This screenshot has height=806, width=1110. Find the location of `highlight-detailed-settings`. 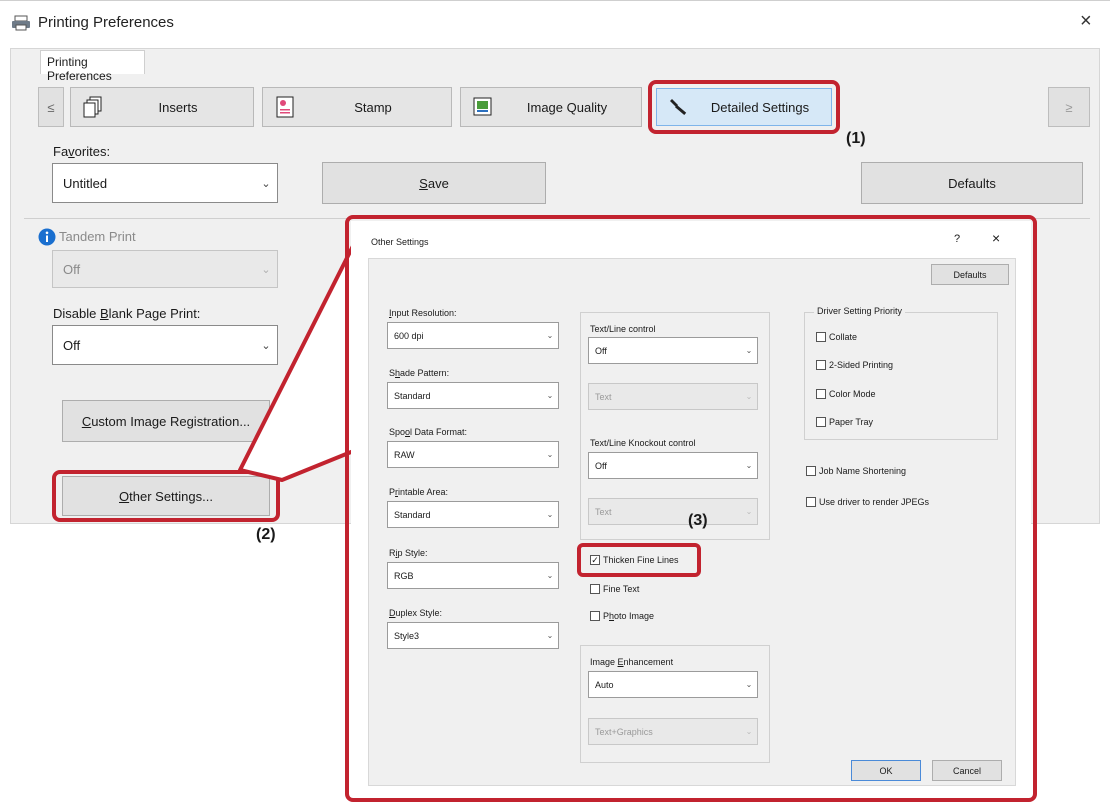

highlight-detailed-settings is located at coordinates (744, 107).